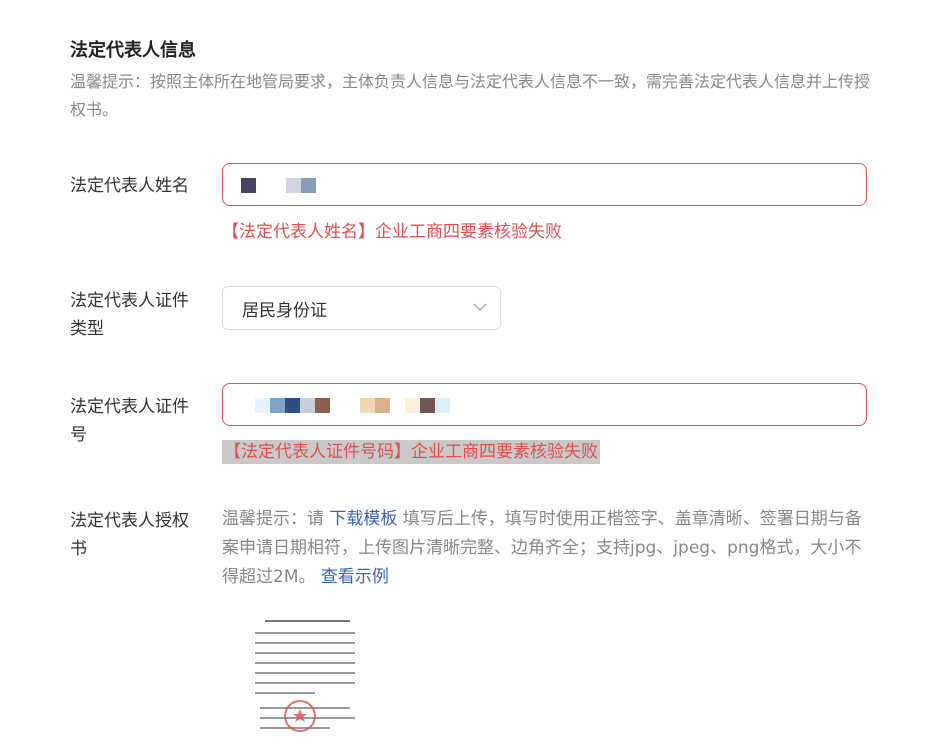 Image resolution: width=929 pixels, height=755 pixels. Describe the element at coordinates (129, 421) in the screenshot. I see `legal-rep-id-number-label: 法定代表人证件号` at that location.